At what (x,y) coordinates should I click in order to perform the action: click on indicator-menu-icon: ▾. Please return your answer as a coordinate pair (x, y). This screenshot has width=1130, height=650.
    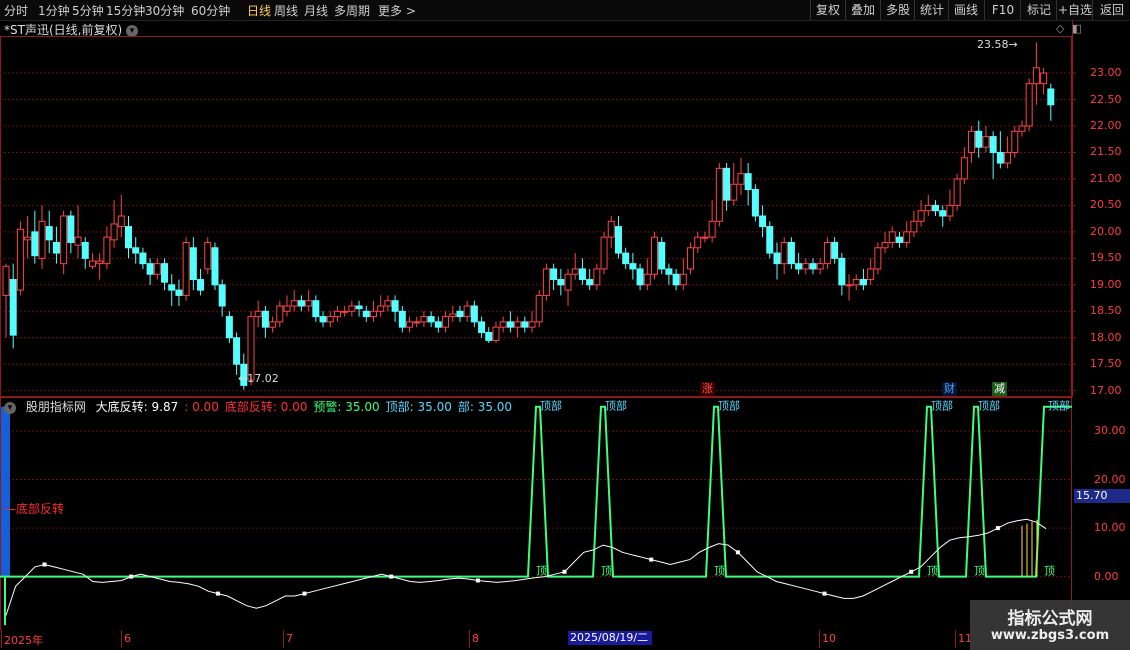
    Looking at the image, I should click on (10, 407).